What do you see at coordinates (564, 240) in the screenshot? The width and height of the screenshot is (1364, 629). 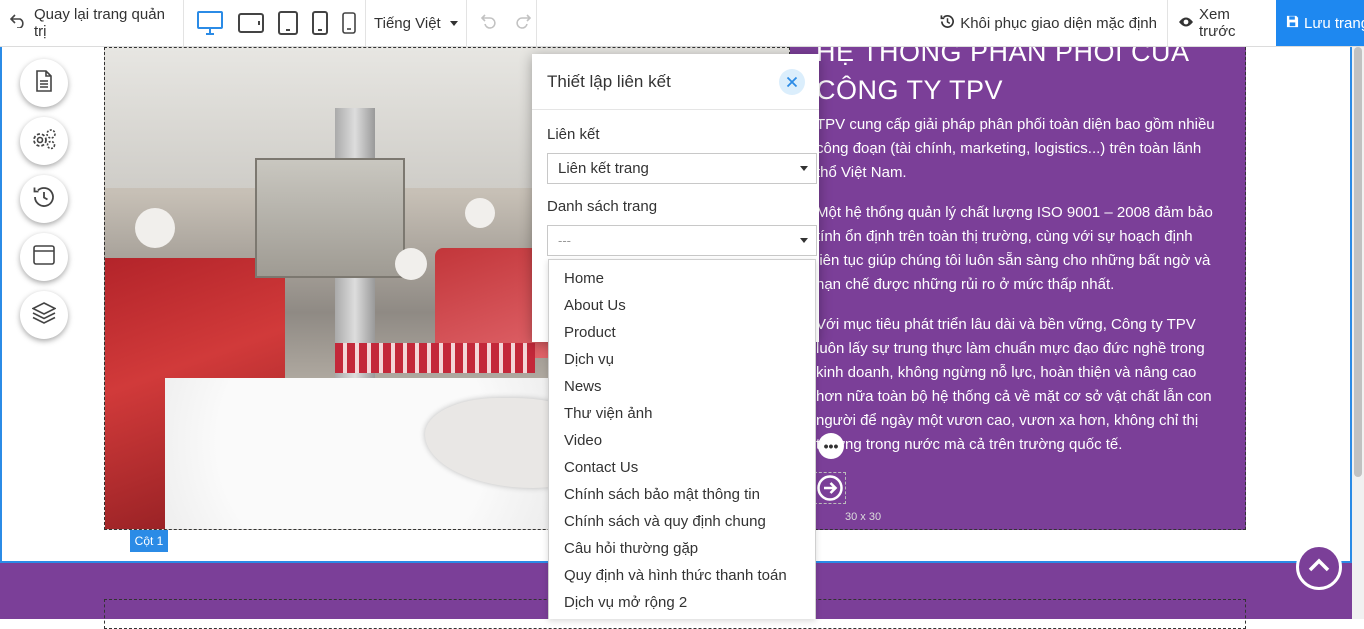 I see `page-list-placeholder: ---` at bounding box center [564, 240].